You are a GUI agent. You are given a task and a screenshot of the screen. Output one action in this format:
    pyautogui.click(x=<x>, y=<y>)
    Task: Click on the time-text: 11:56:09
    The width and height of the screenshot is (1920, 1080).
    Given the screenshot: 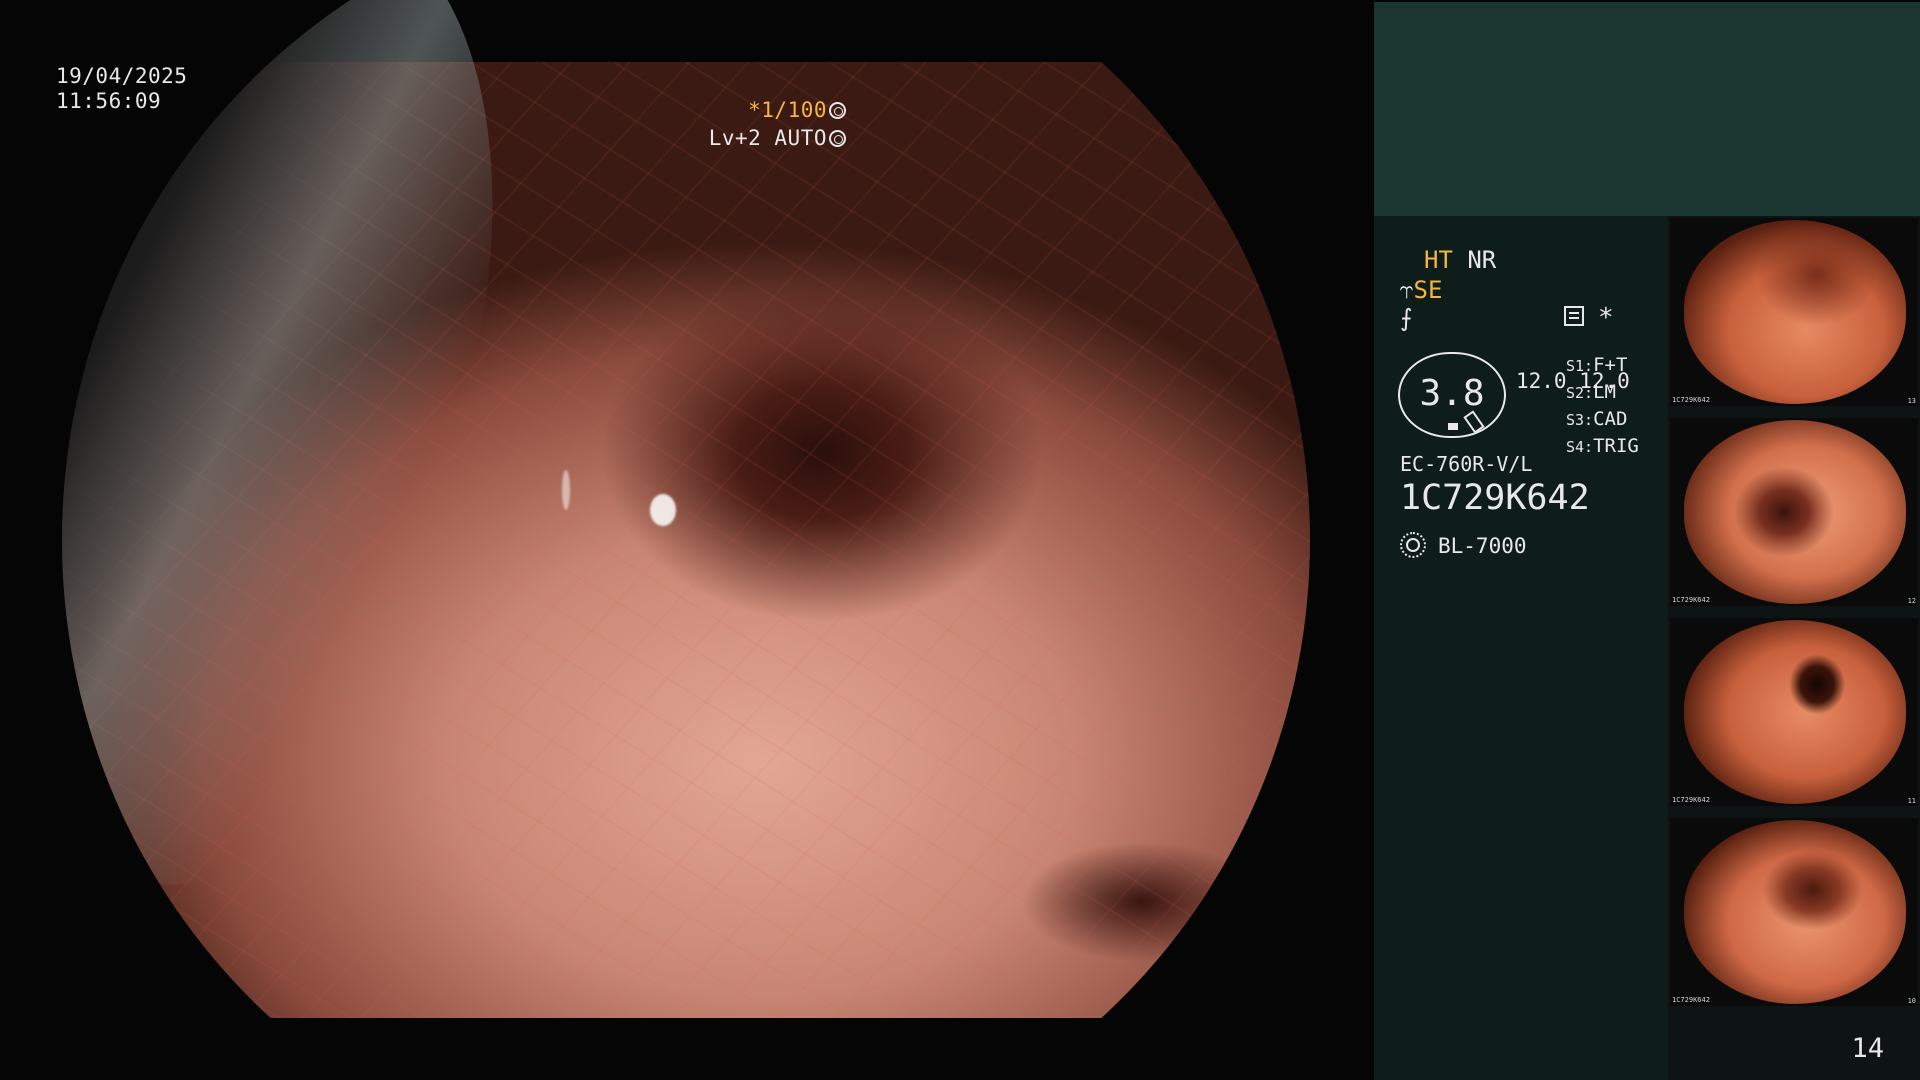 What is the action you would take?
    pyautogui.click(x=109, y=101)
    